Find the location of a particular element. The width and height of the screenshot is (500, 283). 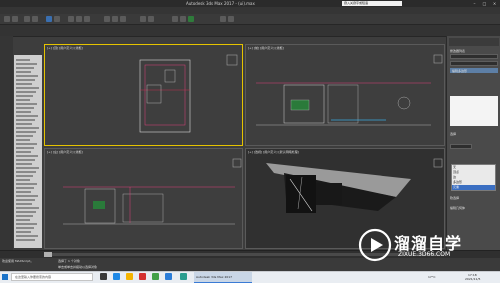

file-explorer-icon is located at coordinates (129, 276).